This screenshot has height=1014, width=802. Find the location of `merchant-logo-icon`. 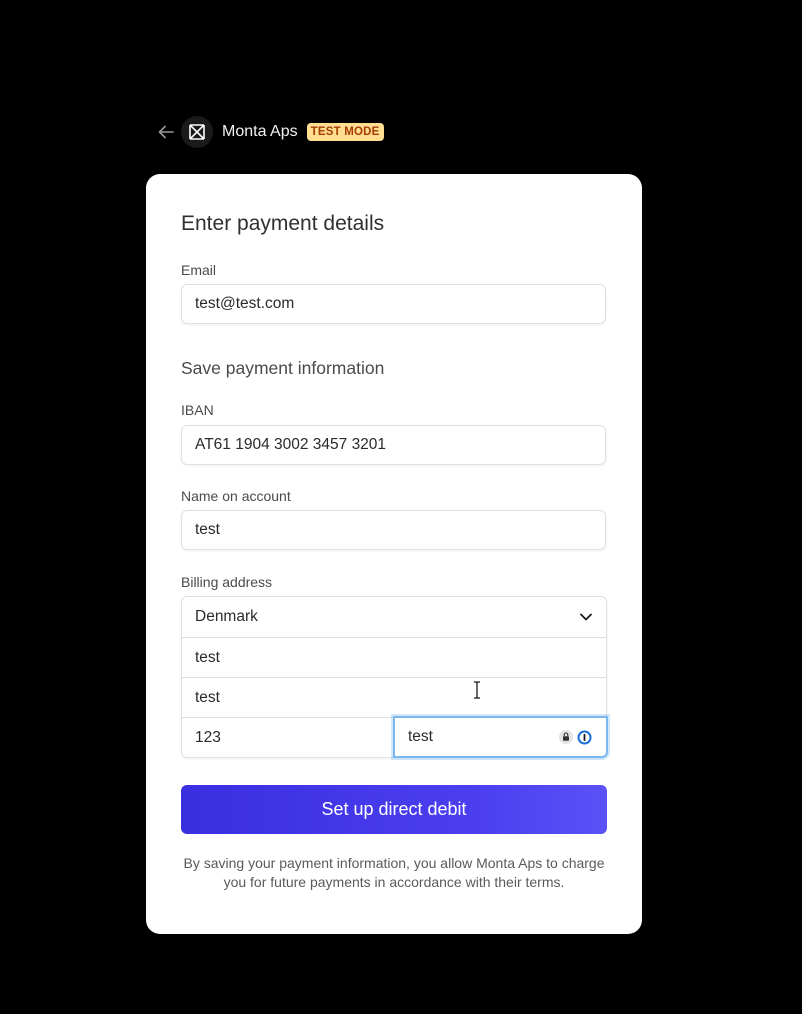

merchant-logo-icon is located at coordinates (197, 132).